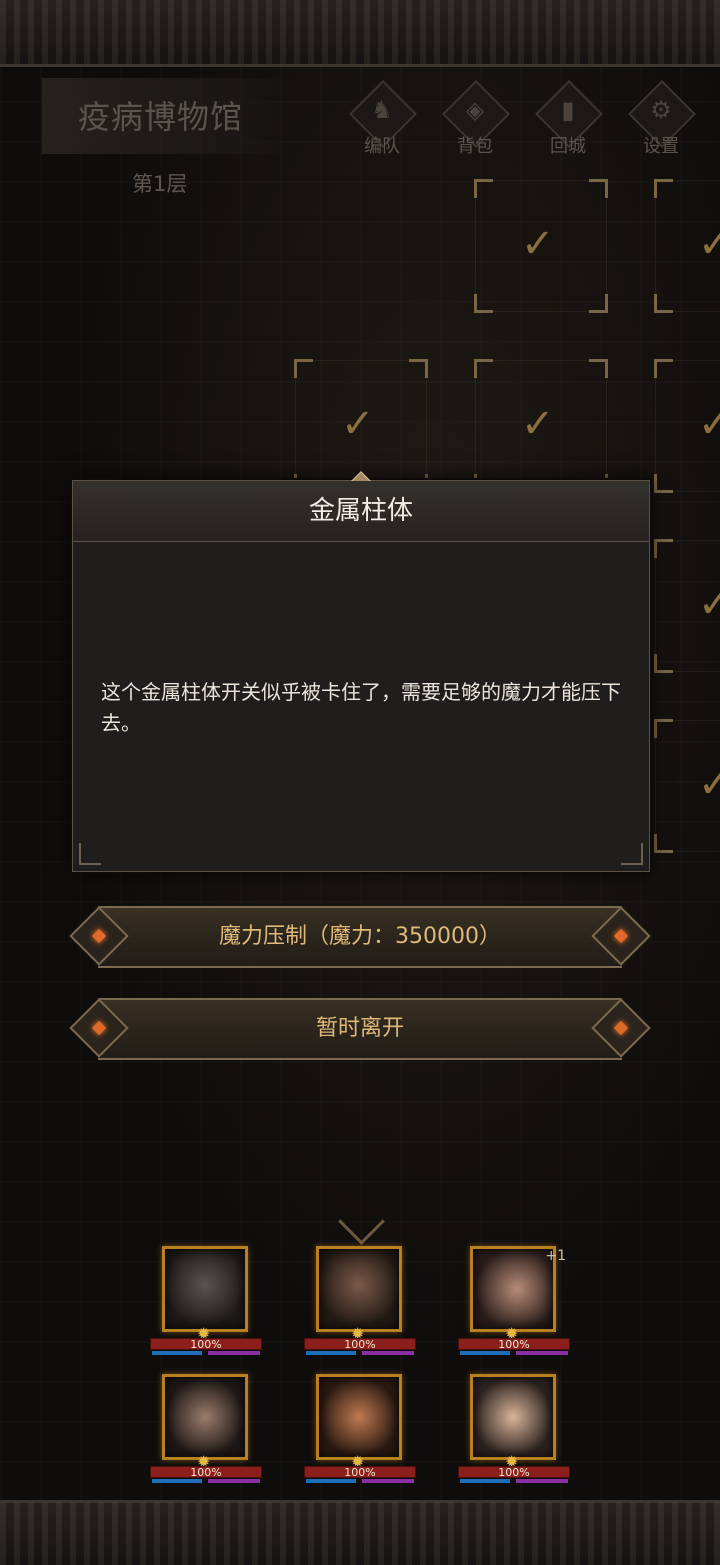  Describe the element at coordinates (361, 707) in the screenshot. I see `dialog-message: 这个金属柱体开关似乎被卡住了，需要足够的魔力才能压下去。` at that location.